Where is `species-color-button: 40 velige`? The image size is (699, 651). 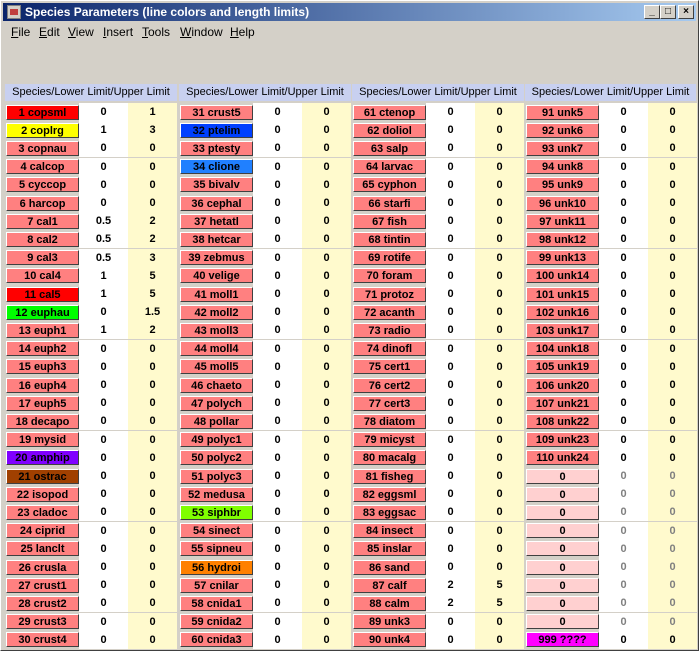
species-color-button: 40 velige is located at coordinates (216, 276).